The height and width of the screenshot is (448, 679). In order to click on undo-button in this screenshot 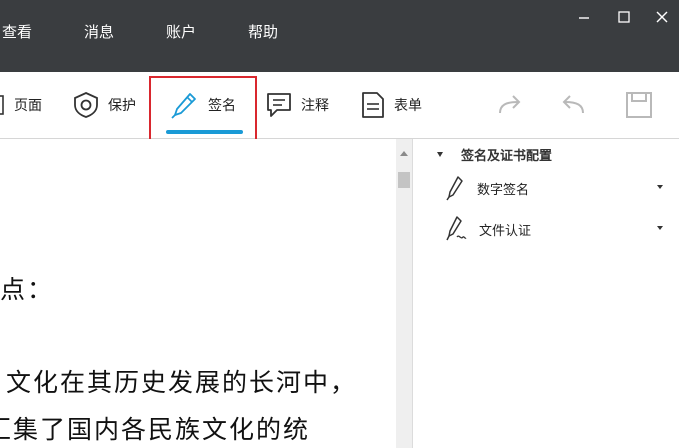, I will do `click(573, 105)`.